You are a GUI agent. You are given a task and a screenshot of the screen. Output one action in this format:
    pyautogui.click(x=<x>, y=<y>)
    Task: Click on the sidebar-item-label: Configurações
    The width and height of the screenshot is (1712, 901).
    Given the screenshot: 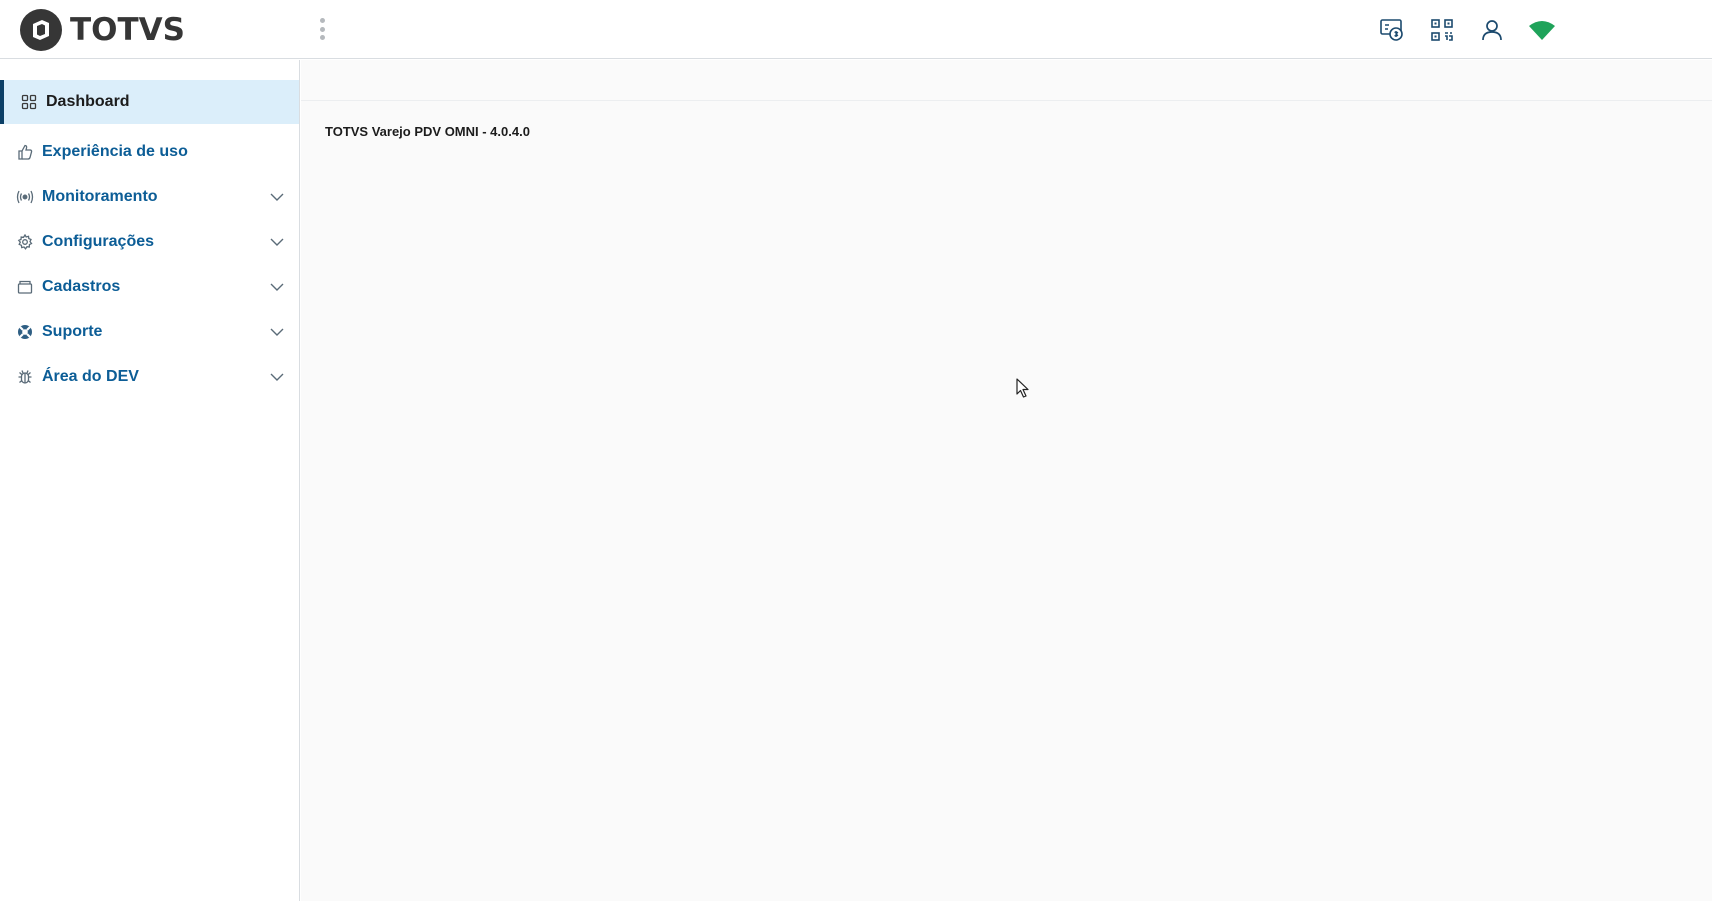 What is the action you would take?
    pyautogui.click(x=98, y=241)
    